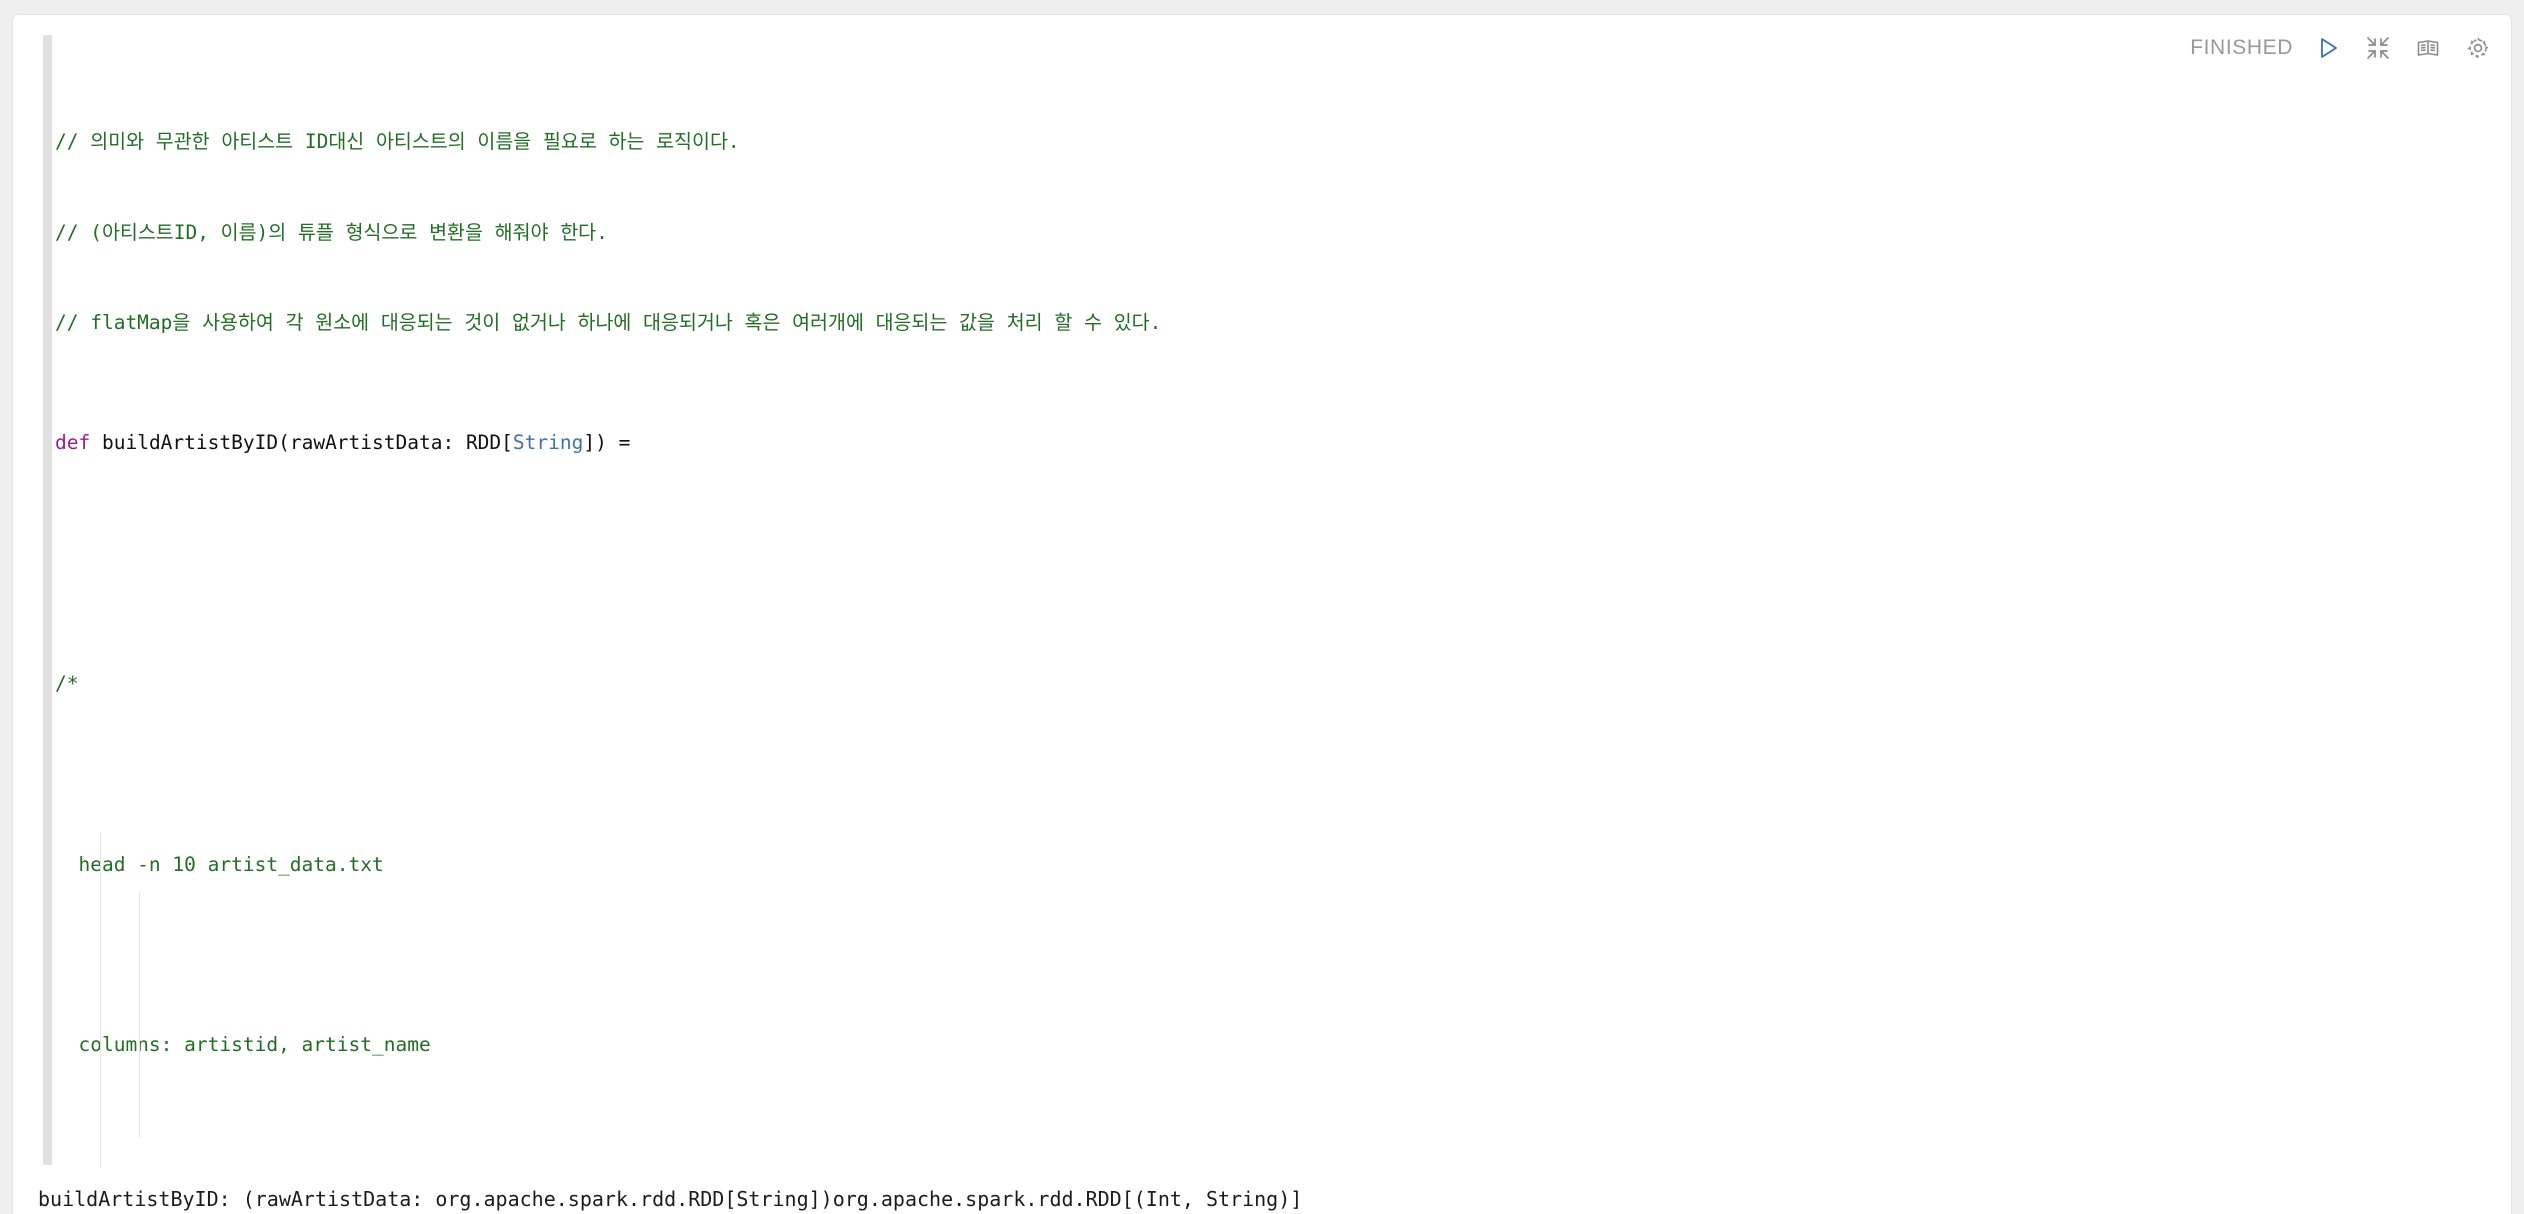  Describe the element at coordinates (331, 232) in the screenshot. I see `comment-line-2: // (아티스트ID, 이름)의 튜플 형식으로 변환을 해줘야 한다.` at that location.